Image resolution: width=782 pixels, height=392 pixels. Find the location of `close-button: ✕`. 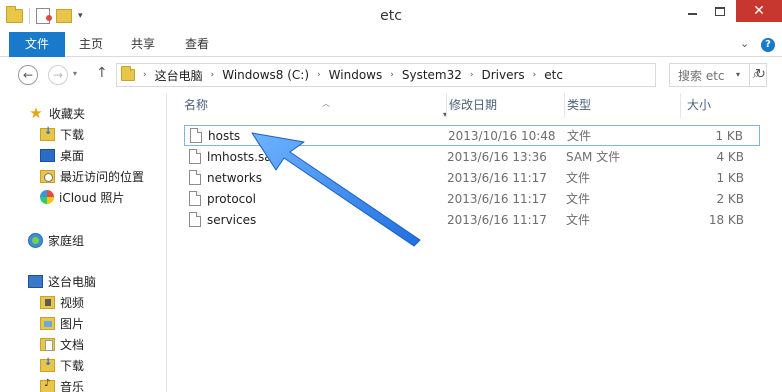

close-button: ✕ is located at coordinates (759, 11).